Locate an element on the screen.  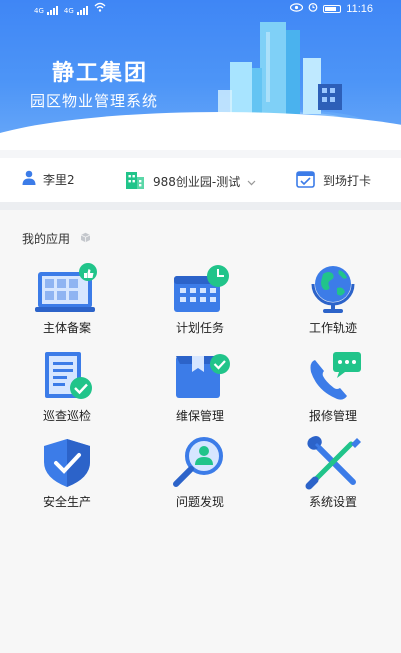
network-label-2: 4G is located at coordinates (68, 11).